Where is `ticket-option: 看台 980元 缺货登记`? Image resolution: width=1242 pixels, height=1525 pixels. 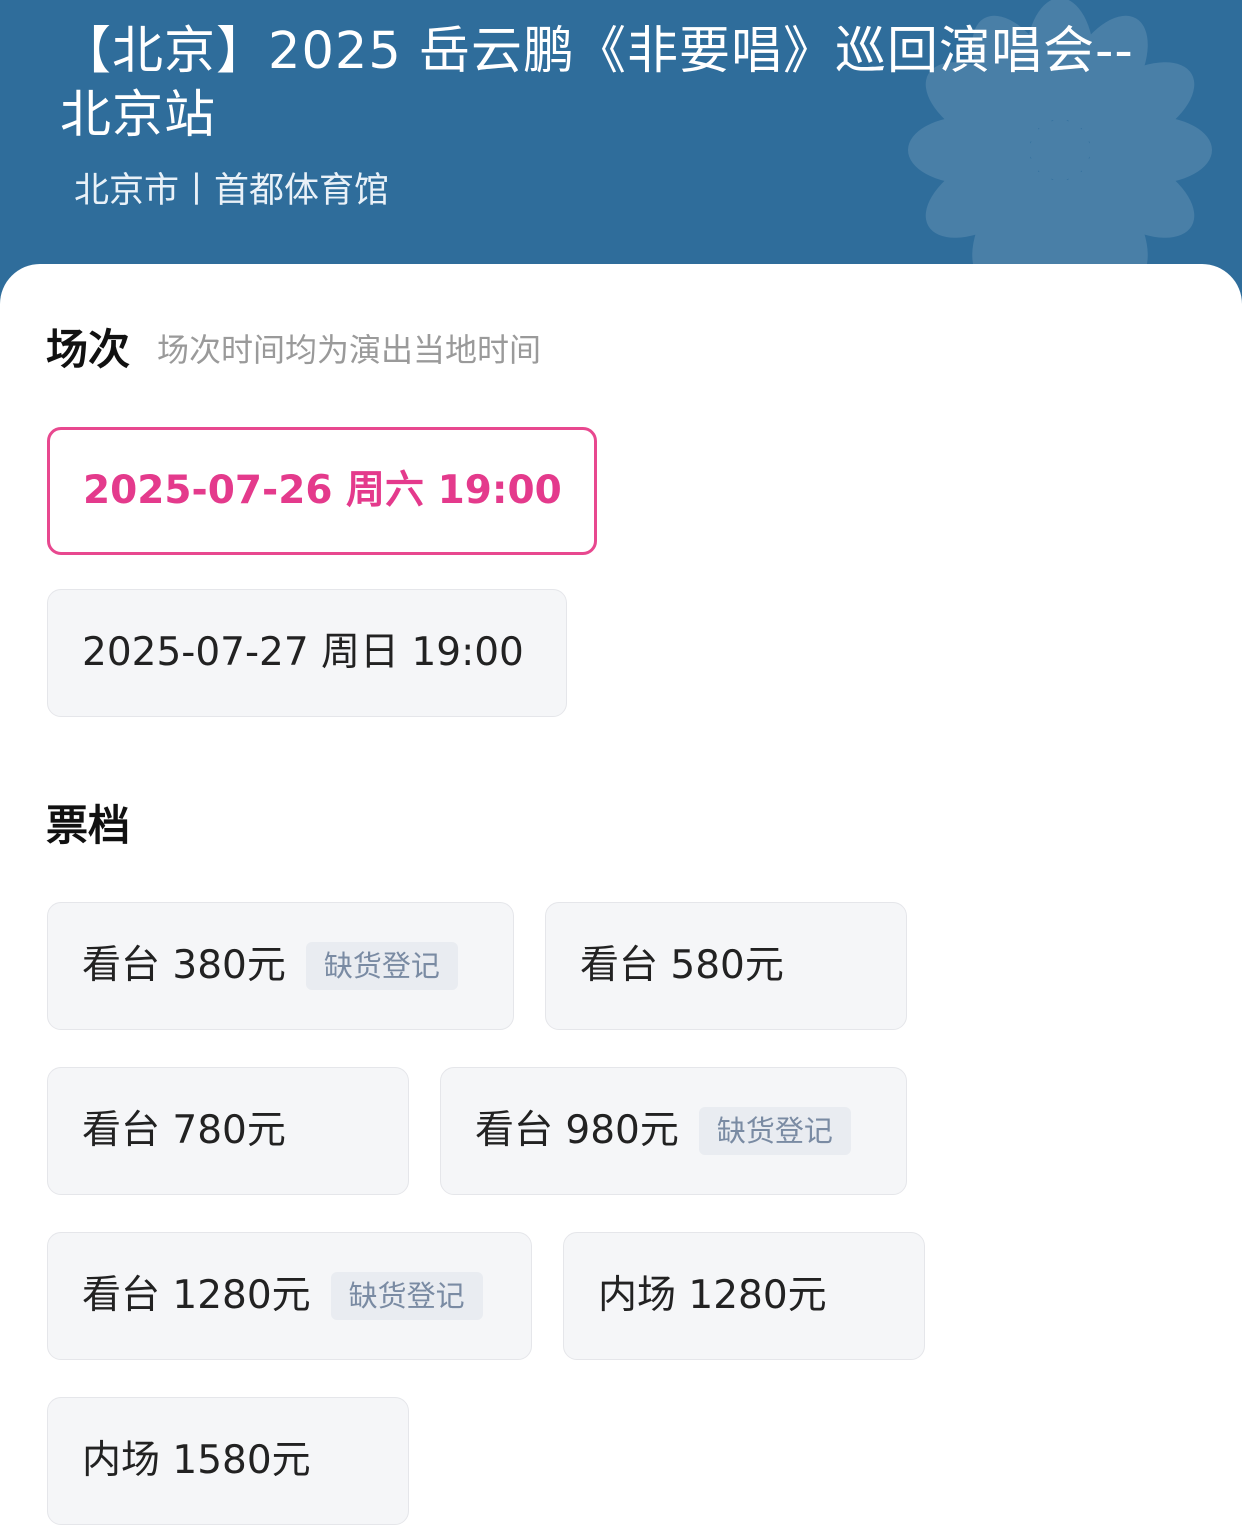
ticket-option: 看台 980元 缺货登记 is located at coordinates (673, 1131).